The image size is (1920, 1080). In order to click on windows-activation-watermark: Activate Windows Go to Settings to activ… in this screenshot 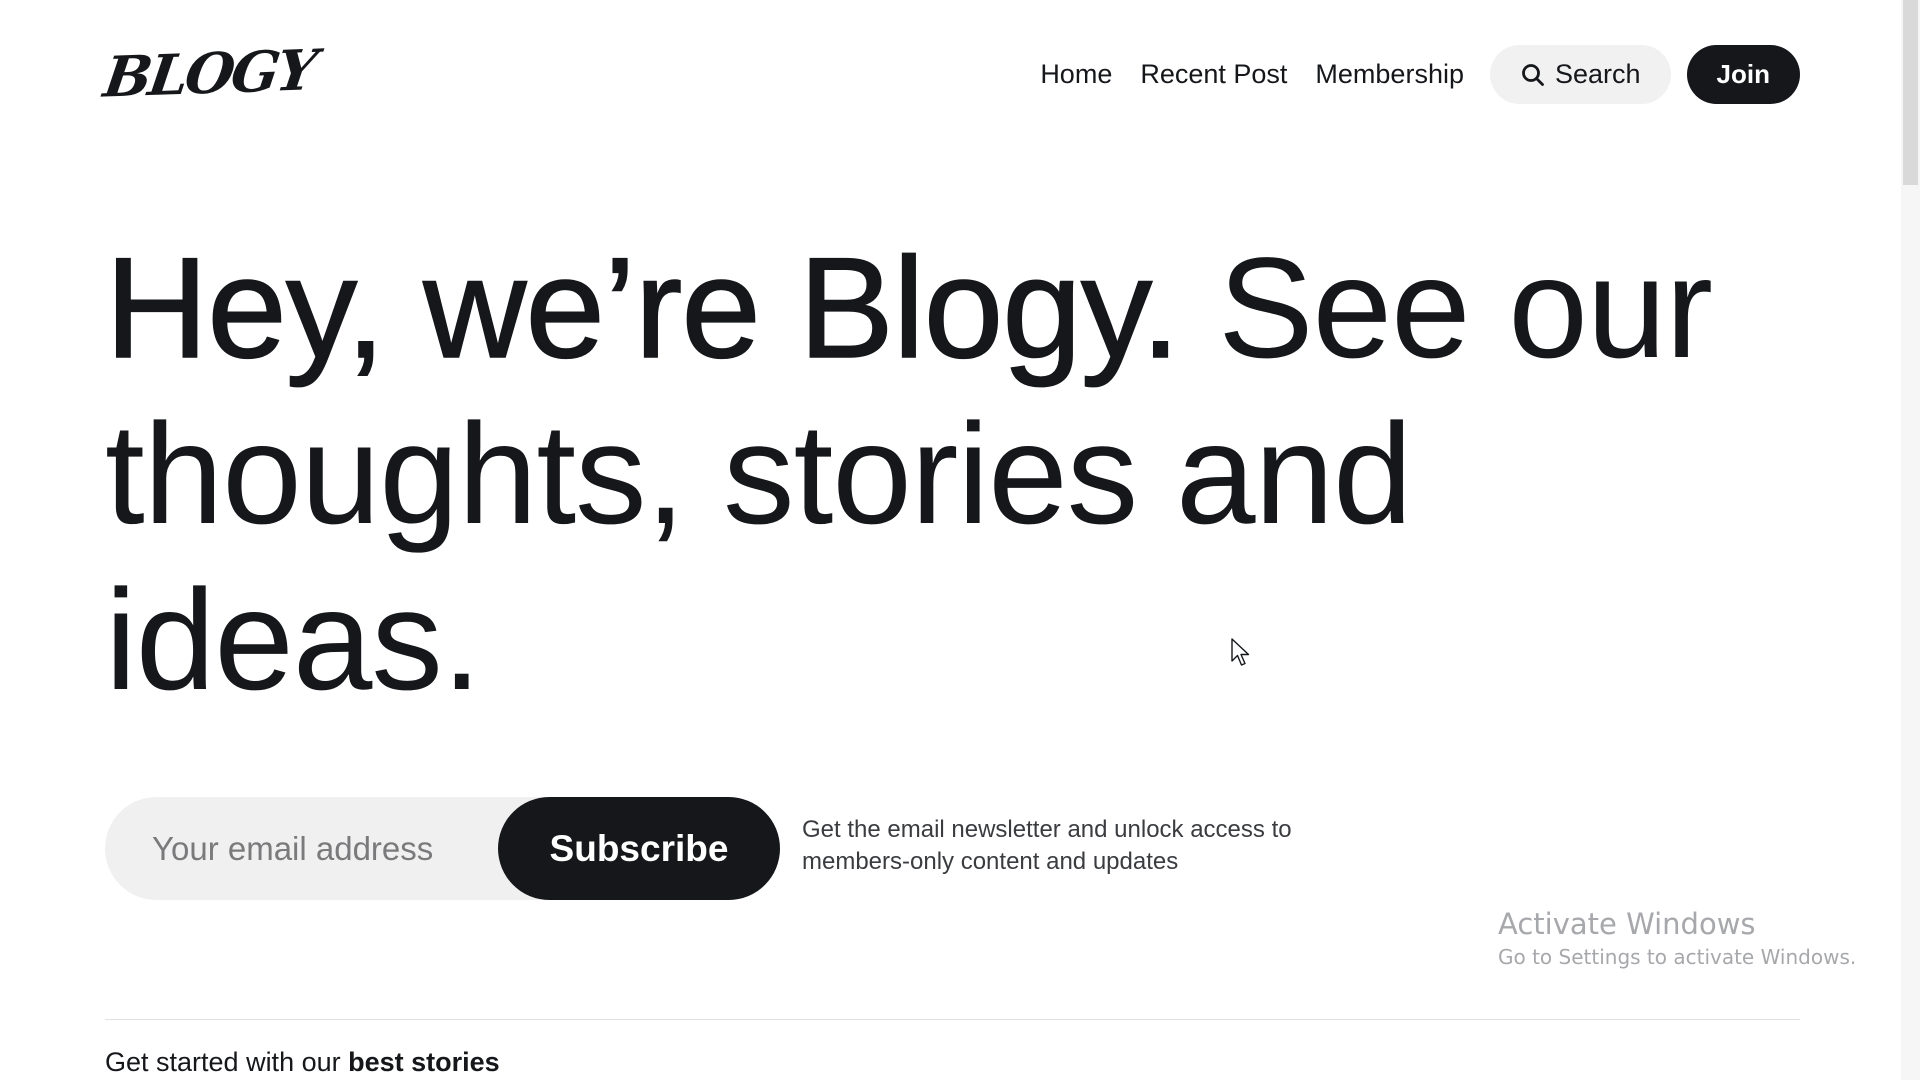, I will do `click(1677, 939)`.